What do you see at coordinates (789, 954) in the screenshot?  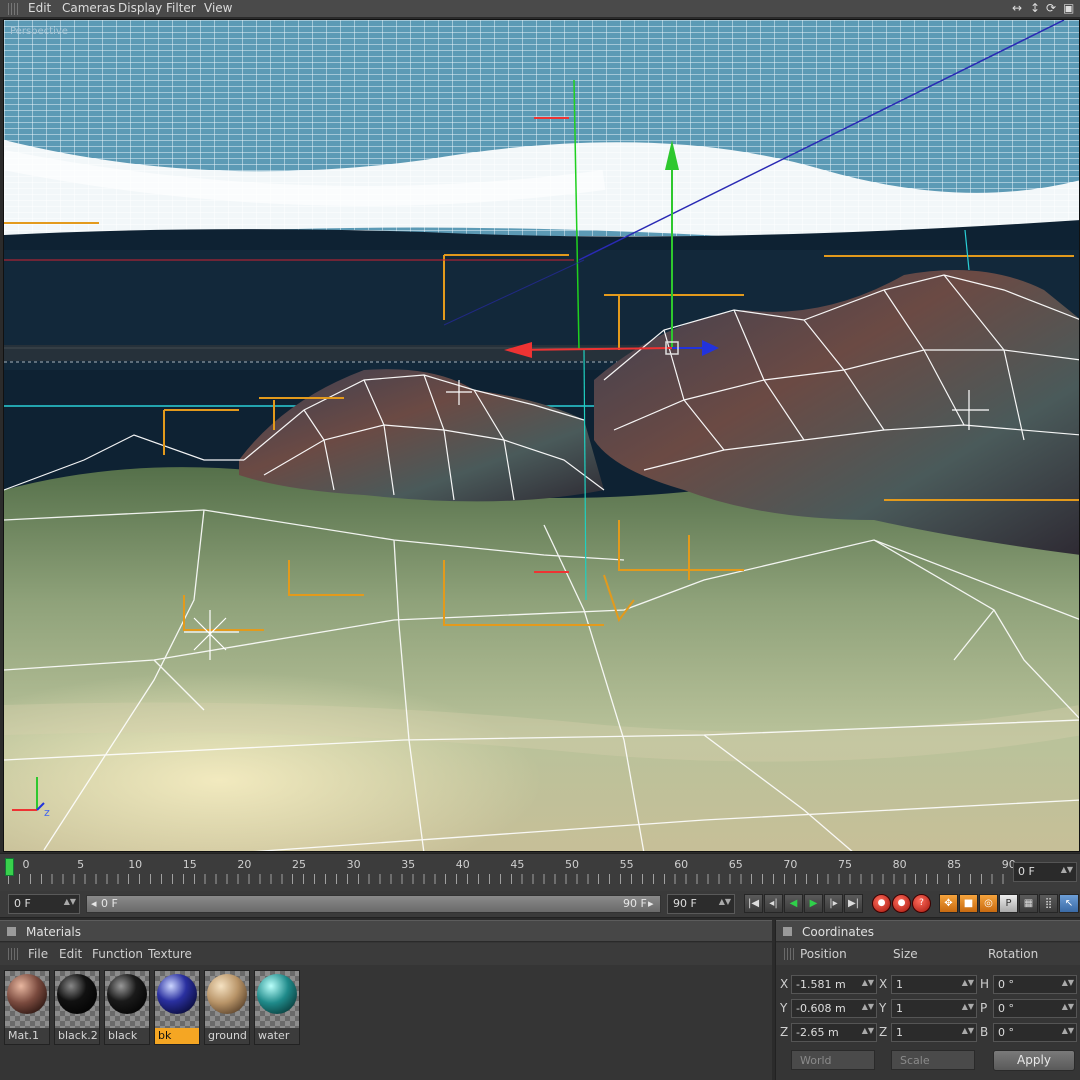 I see `coordinates-grip-icon` at bounding box center [789, 954].